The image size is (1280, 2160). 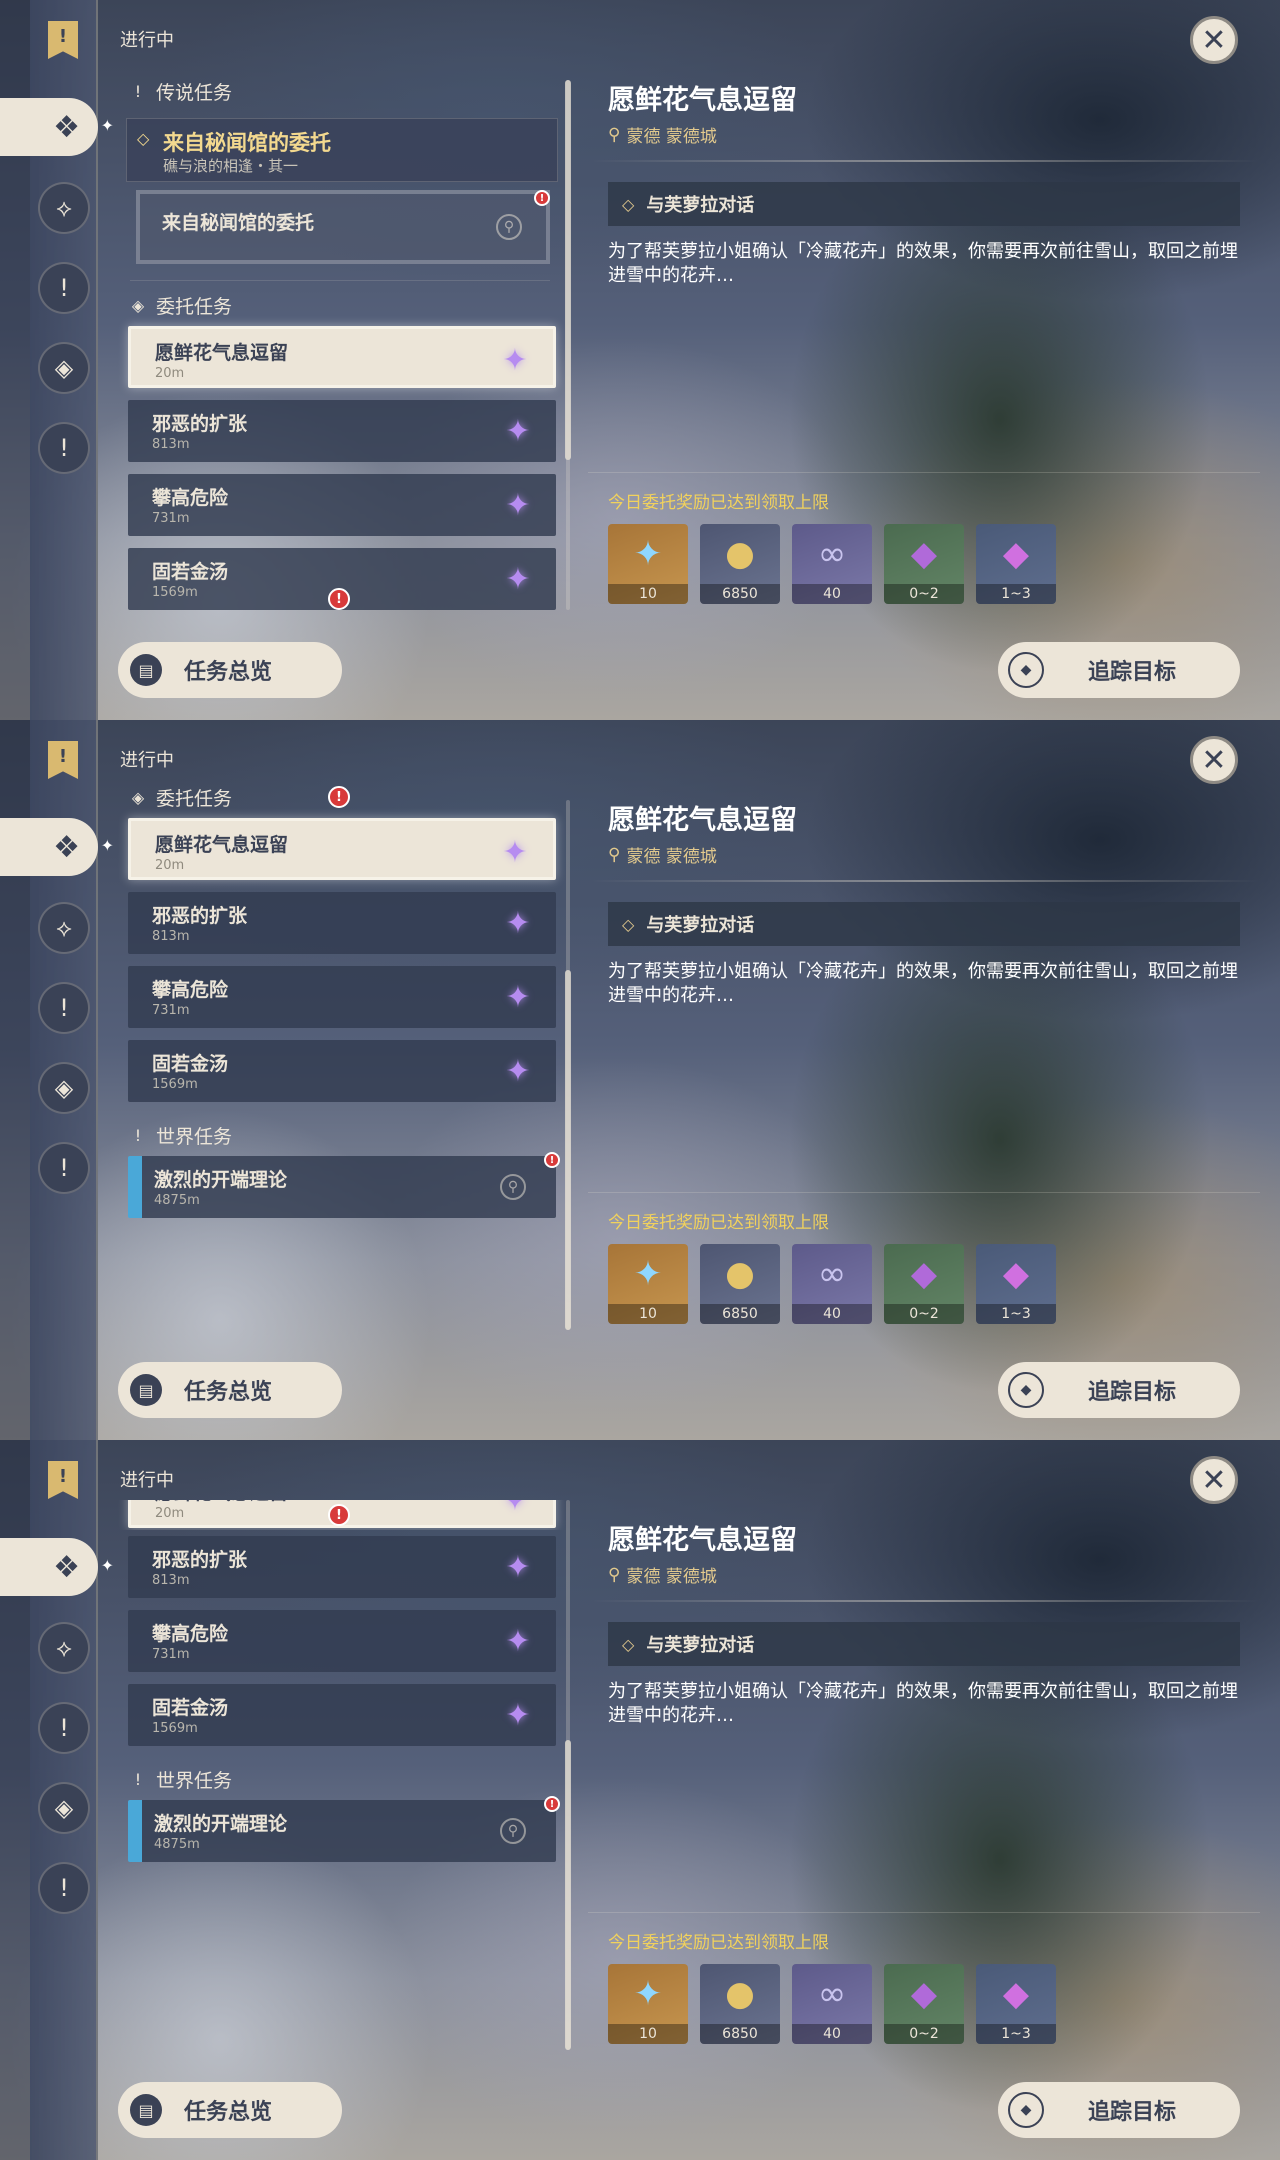 I want to click on diamond-cluster-icon: ❖, so click(x=66, y=847).